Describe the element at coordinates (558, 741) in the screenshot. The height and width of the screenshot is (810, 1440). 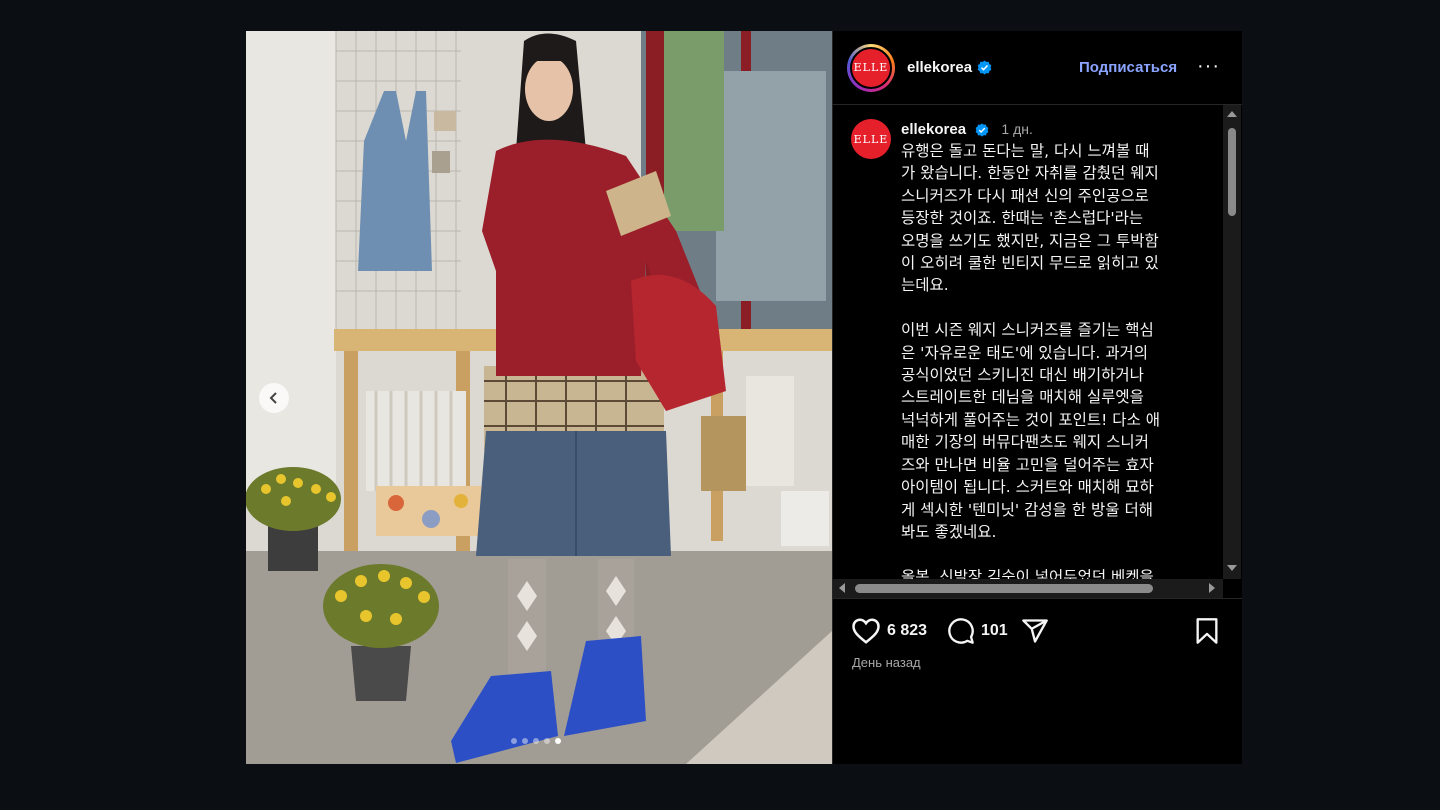
I see `carousel-dot-active` at that location.